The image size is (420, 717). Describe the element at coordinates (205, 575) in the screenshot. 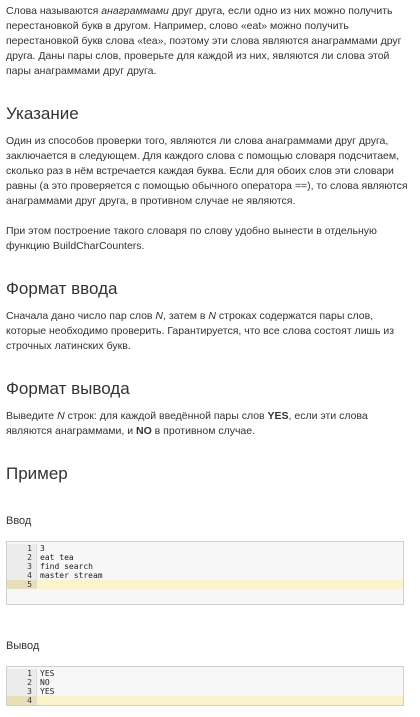

I see `input-line: 4 master stream` at that location.